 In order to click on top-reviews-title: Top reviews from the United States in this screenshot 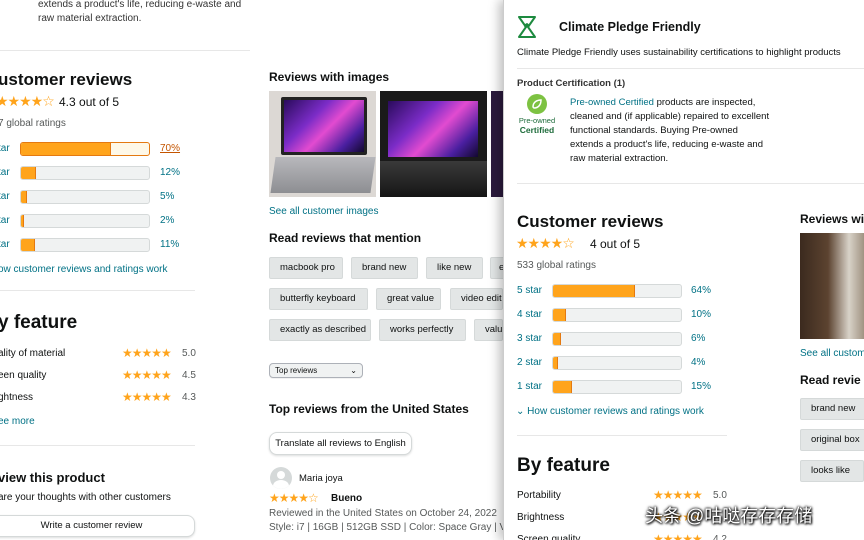, I will do `click(369, 409)`.